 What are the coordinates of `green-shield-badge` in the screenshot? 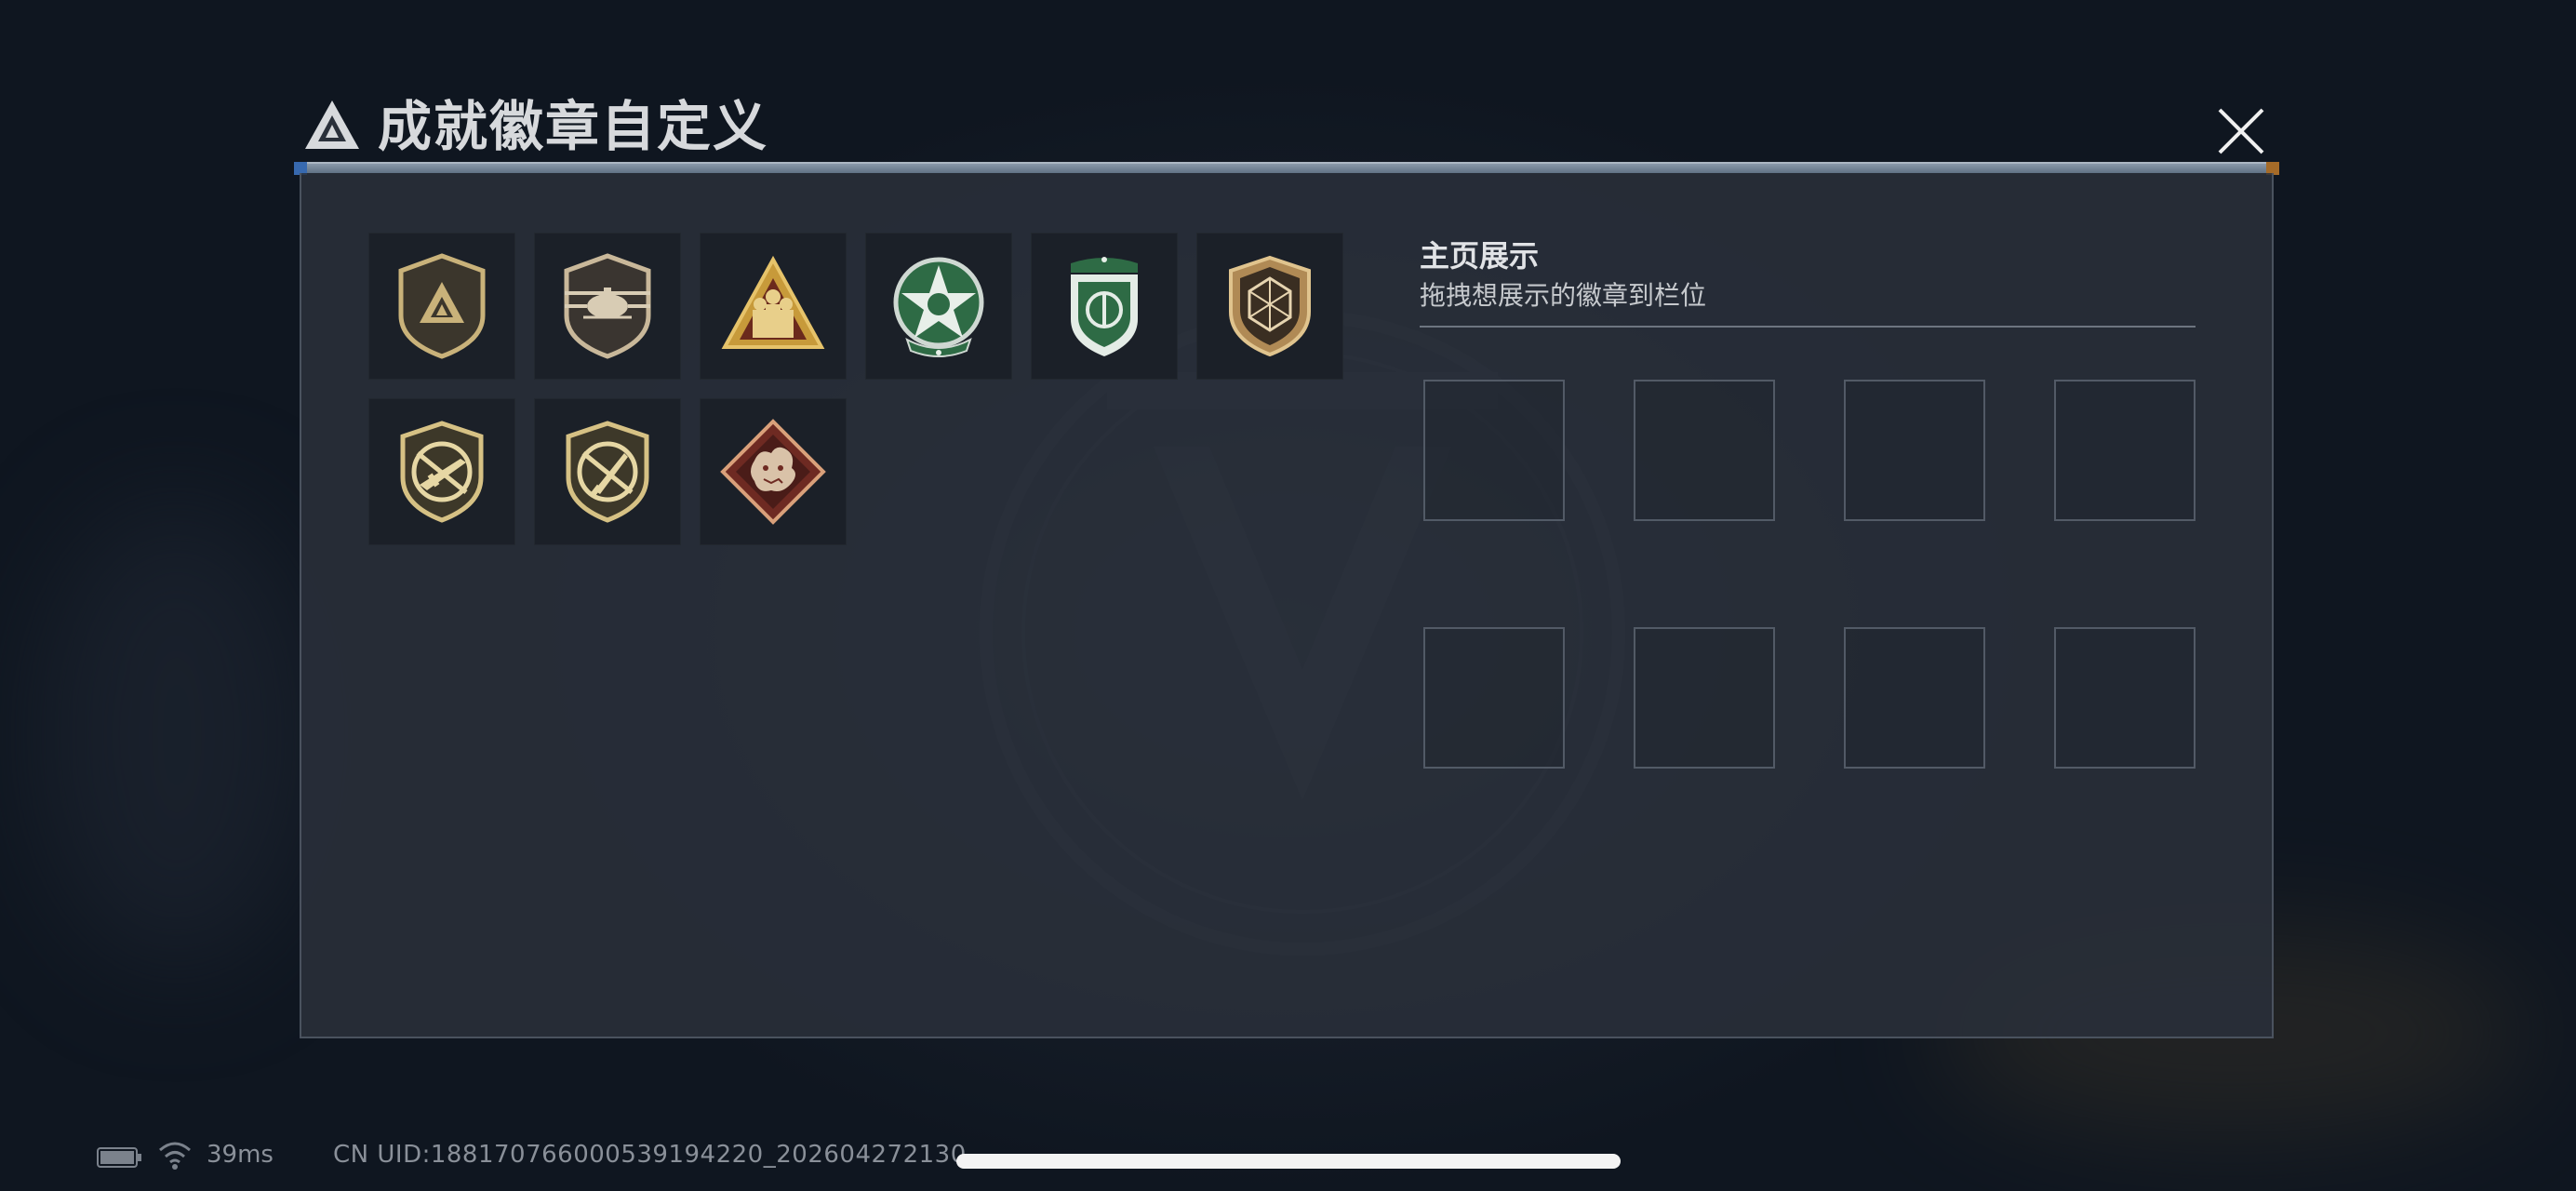 It's located at (1104, 306).